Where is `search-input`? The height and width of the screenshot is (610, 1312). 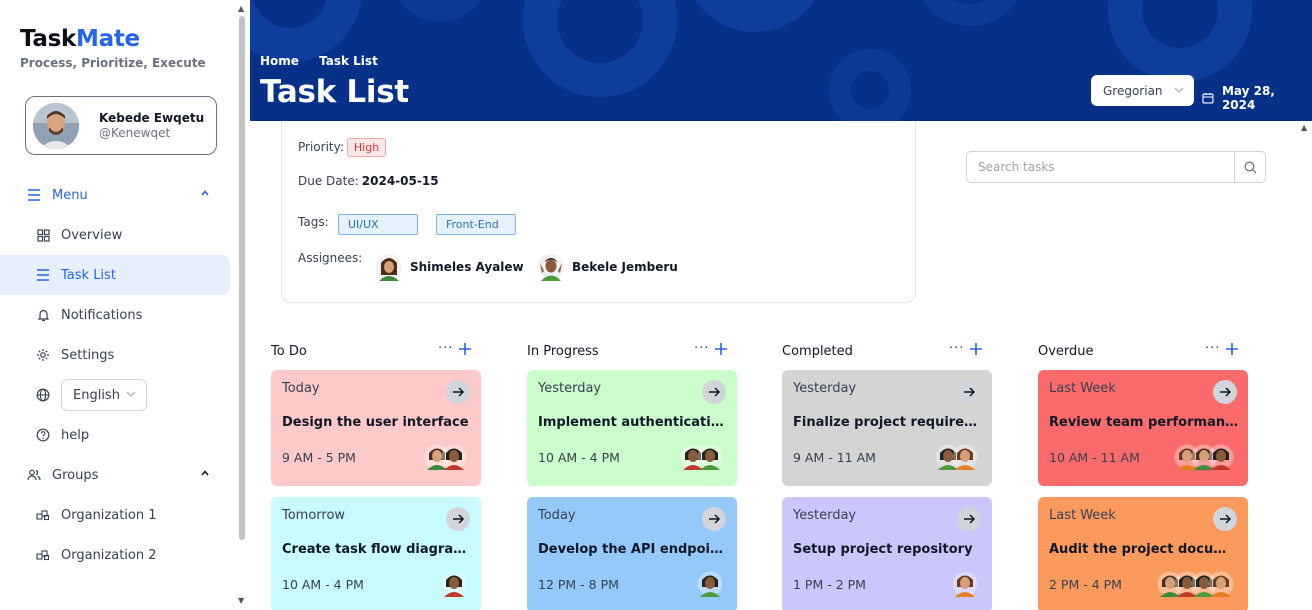
search-input is located at coordinates (1101, 167).